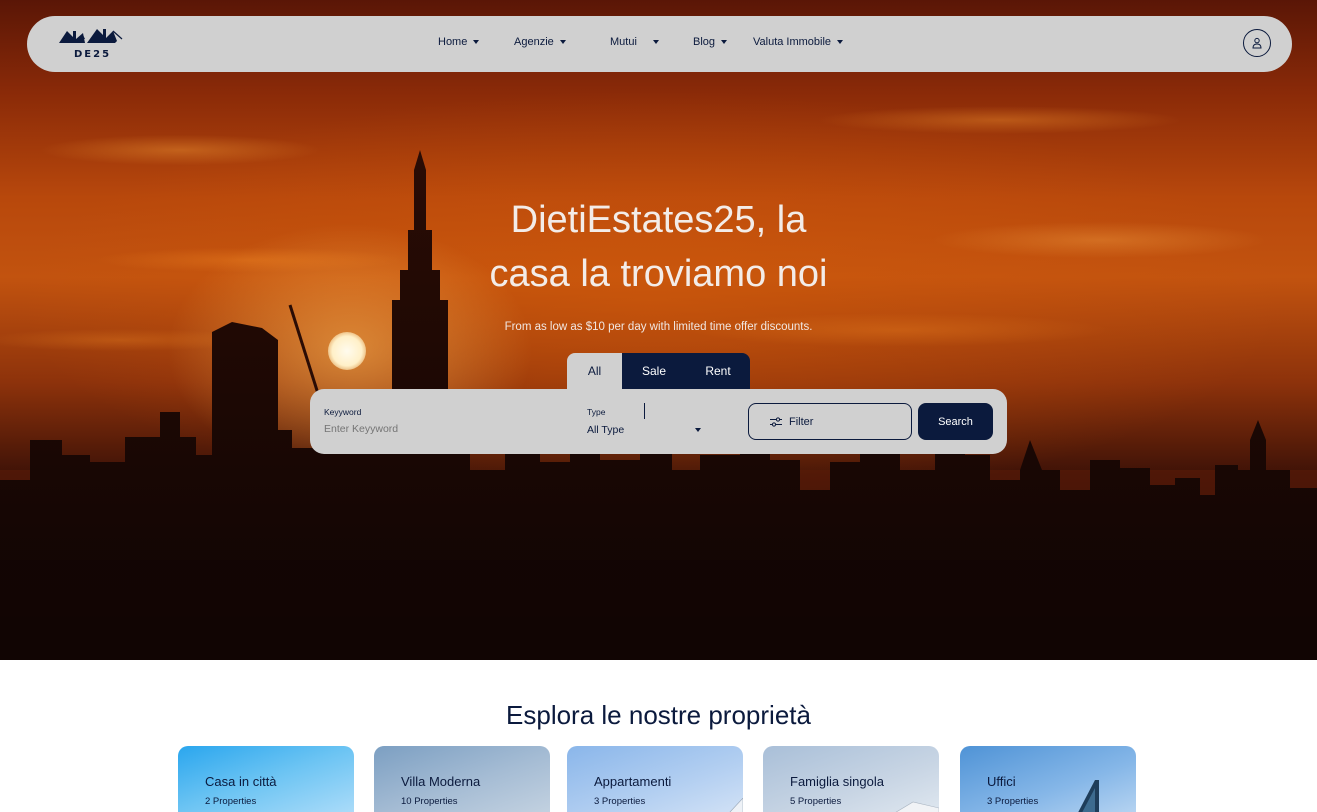 The image size is (1317, 812). Describe the element at coordinates (658, 715) in the screenshot. I see `explore-title: Esplora le nostre proprietà` at that location.